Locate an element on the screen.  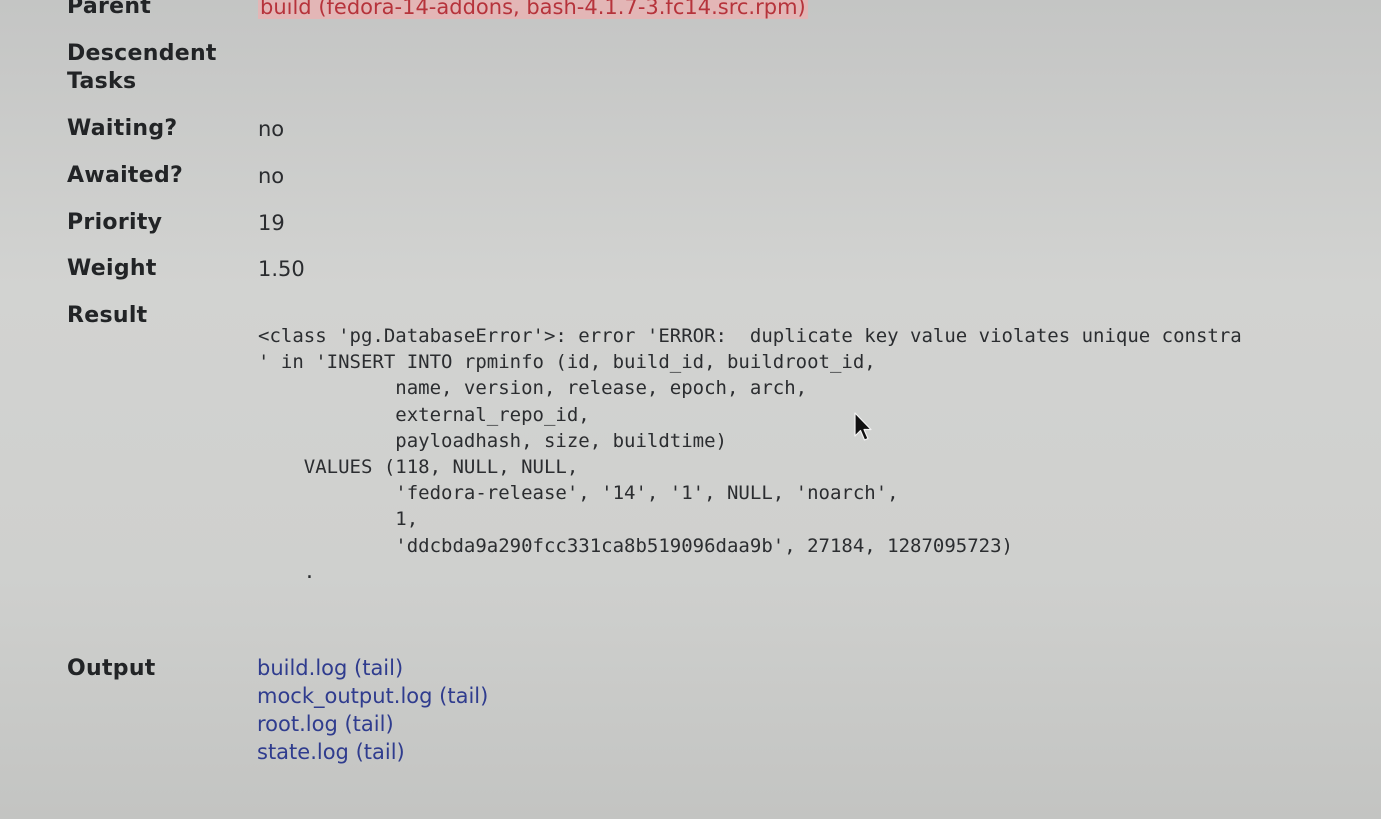
descendent-tasks-label-line1: Descendent is located at coordinates (142, 53).